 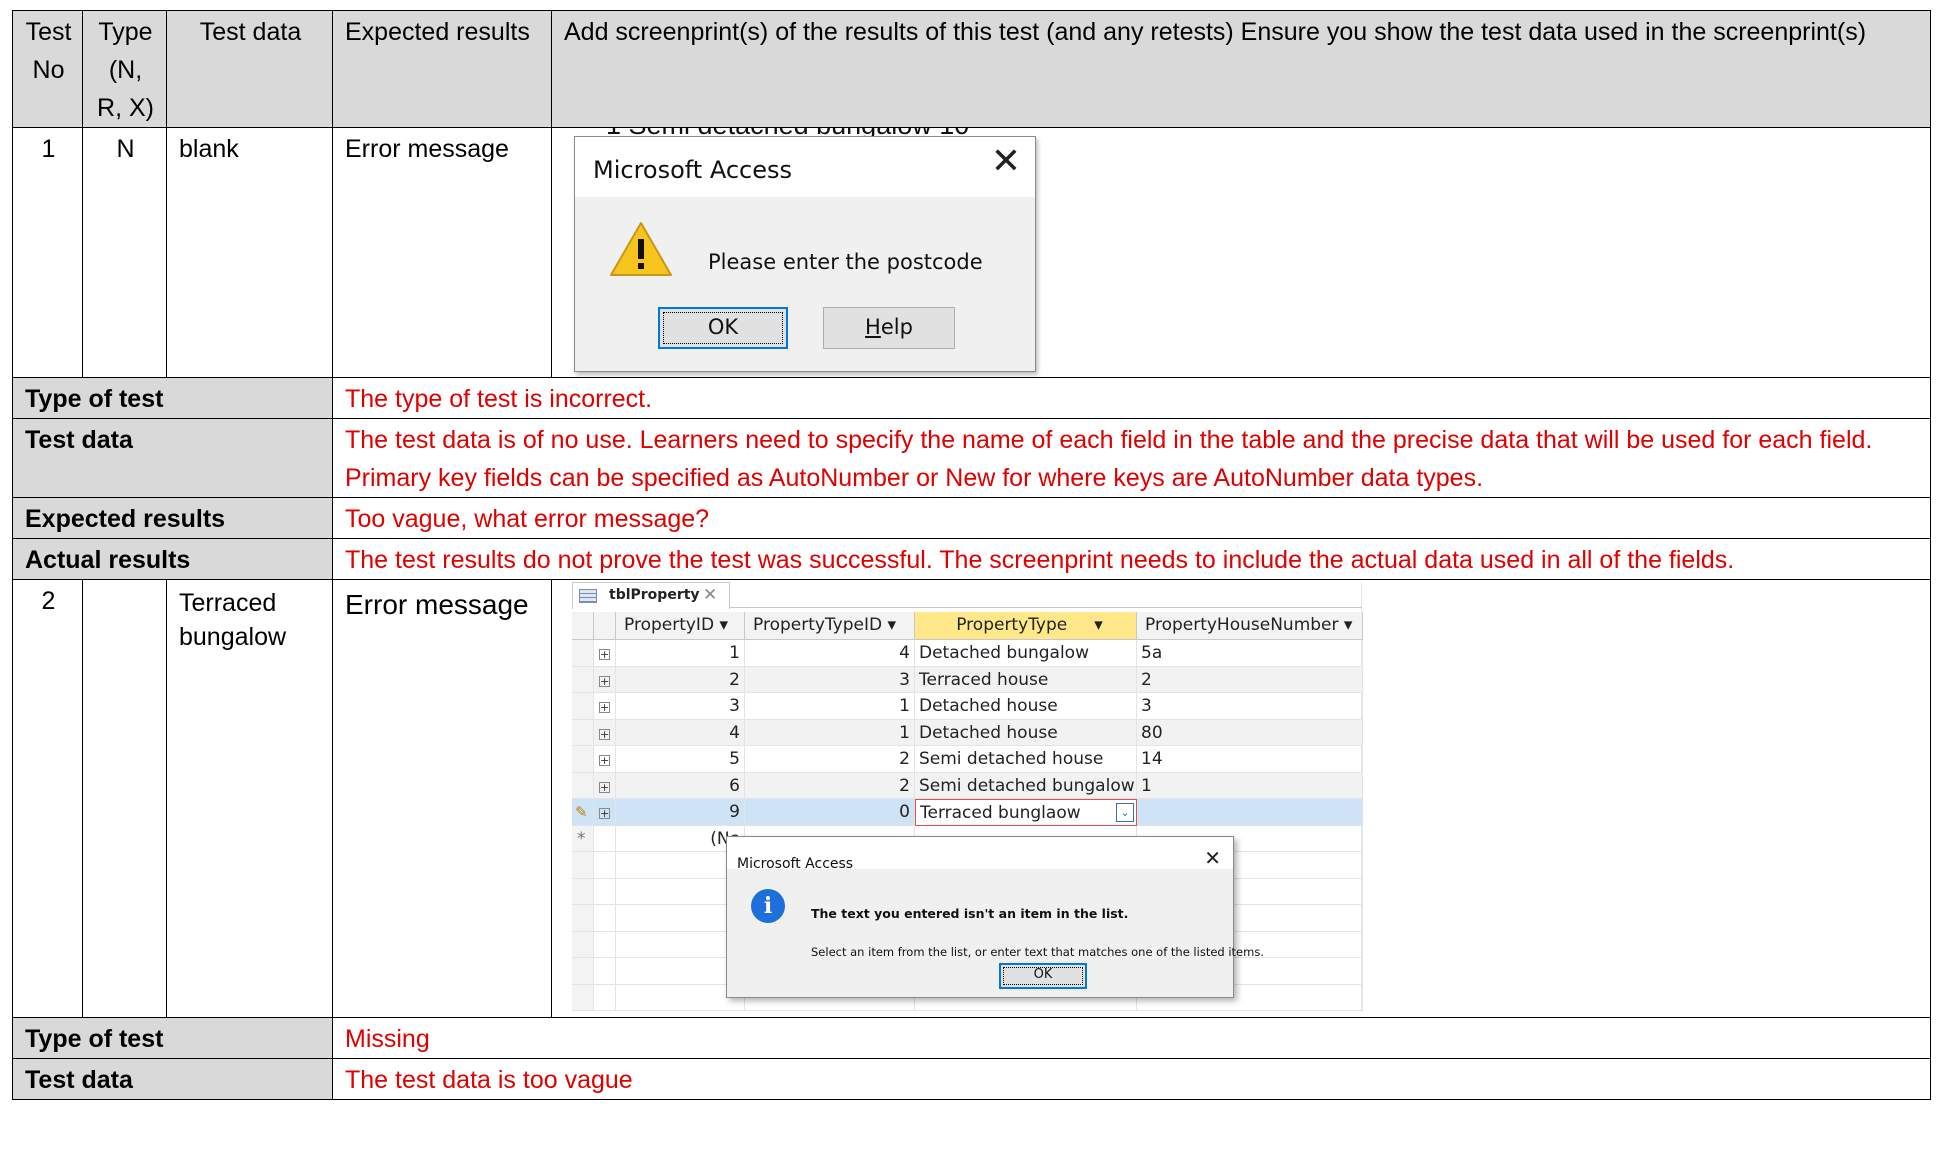 What do you see at coordinates (605, 838) in the screenshot?
I see `expand-cell` at bounding box center [605, 838].